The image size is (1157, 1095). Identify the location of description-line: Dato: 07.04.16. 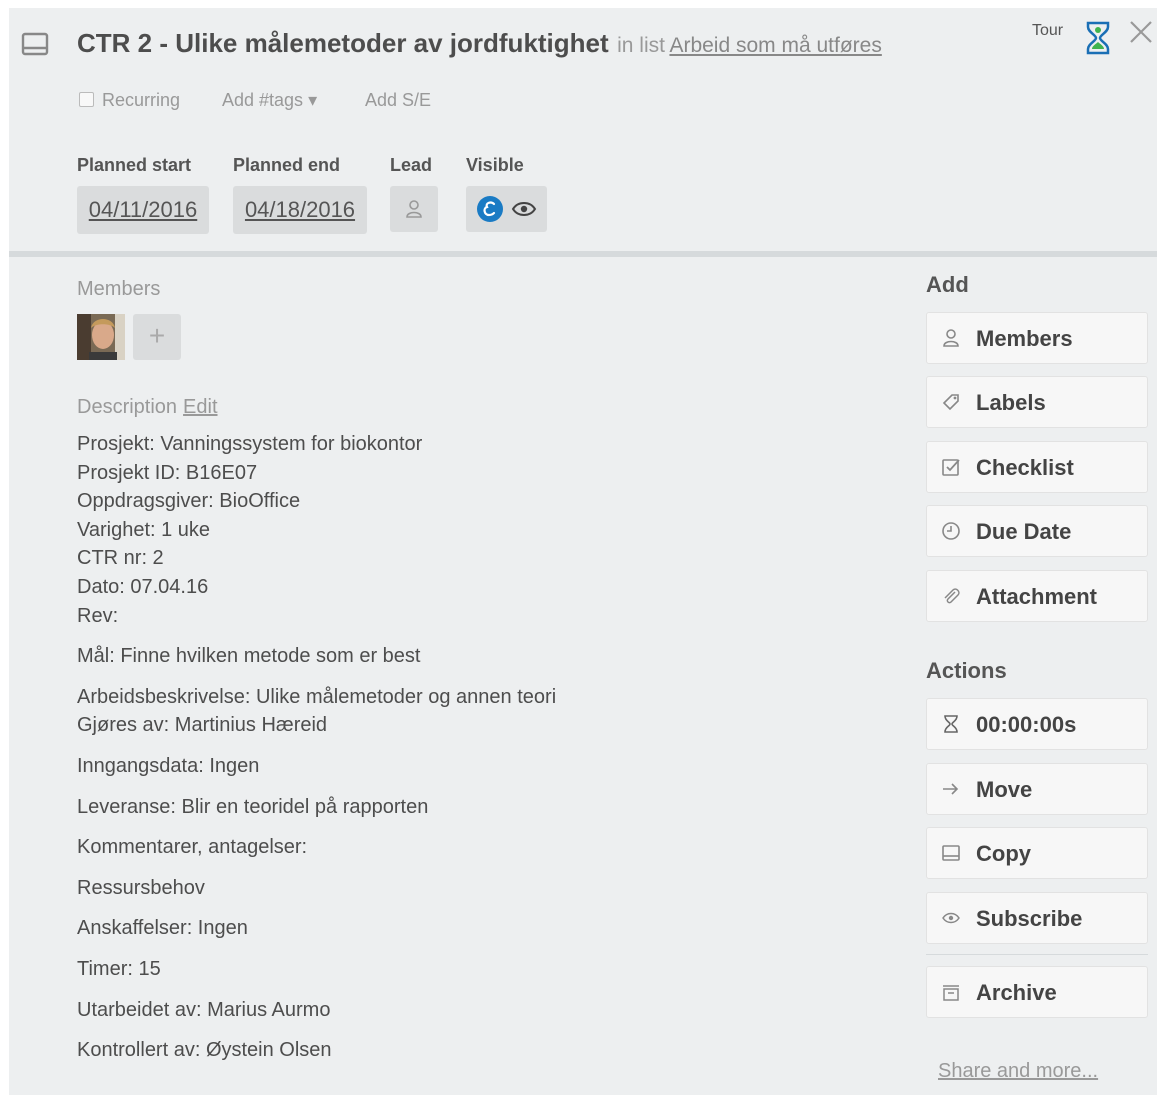
(143, 586).